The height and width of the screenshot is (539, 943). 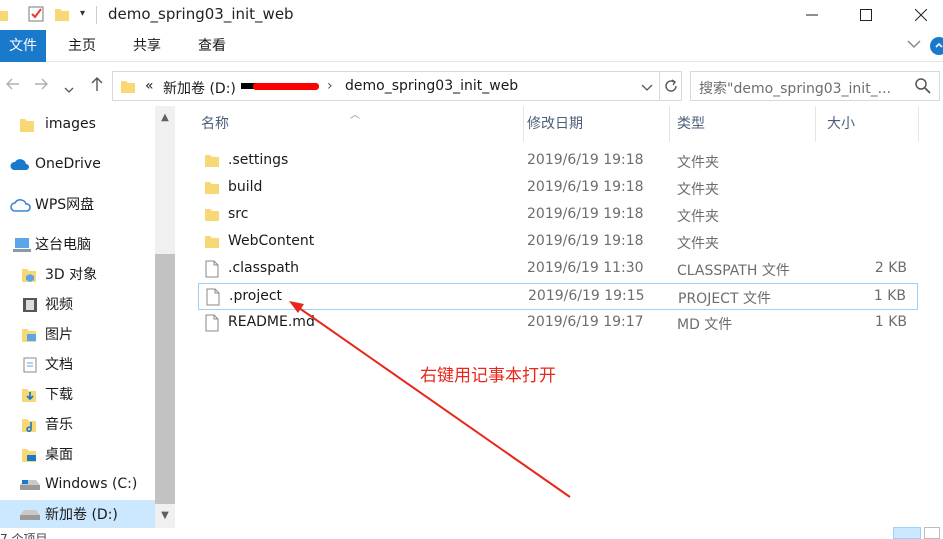 I want to click on details-view-icon, so click(x=907, y=533).